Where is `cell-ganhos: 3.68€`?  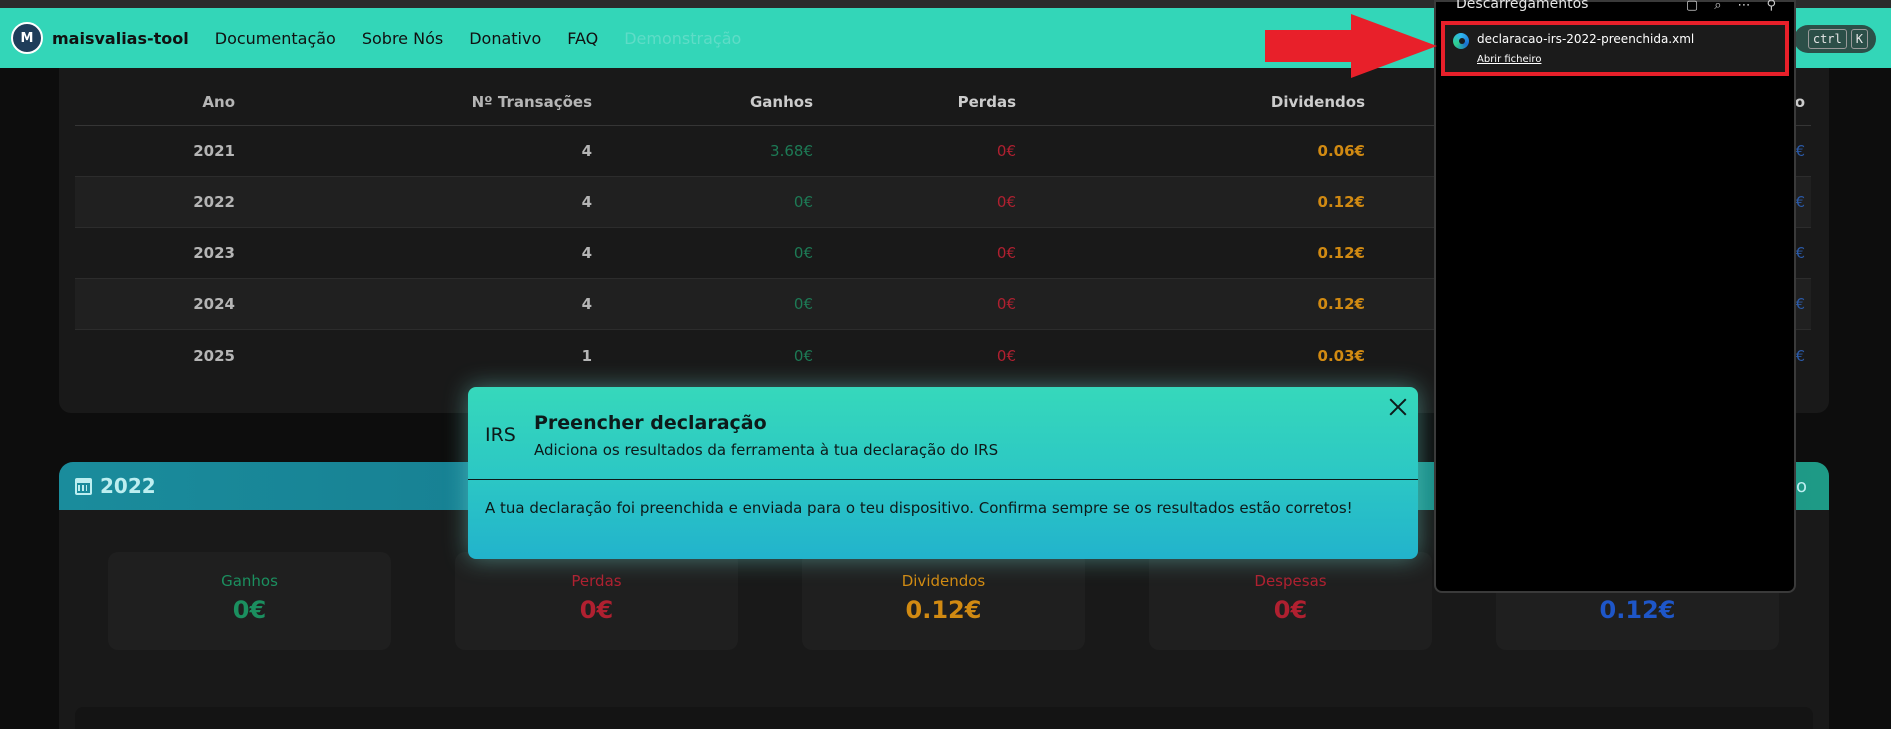 cell-ganhos: 3.68€ is located at coordinates (791, 151).